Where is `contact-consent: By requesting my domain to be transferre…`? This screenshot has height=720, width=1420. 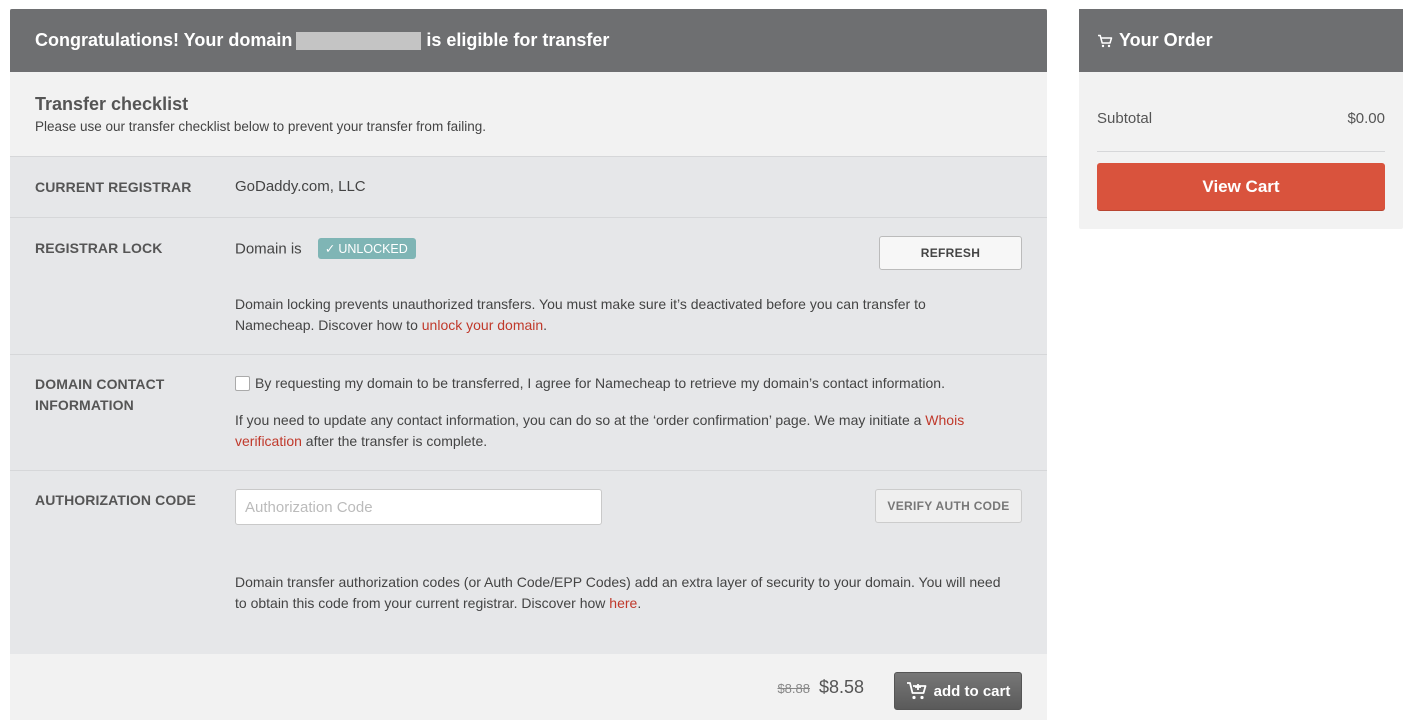
contact-consent: By requesting my domain to be transferre… is located at coordinates (590, 383).